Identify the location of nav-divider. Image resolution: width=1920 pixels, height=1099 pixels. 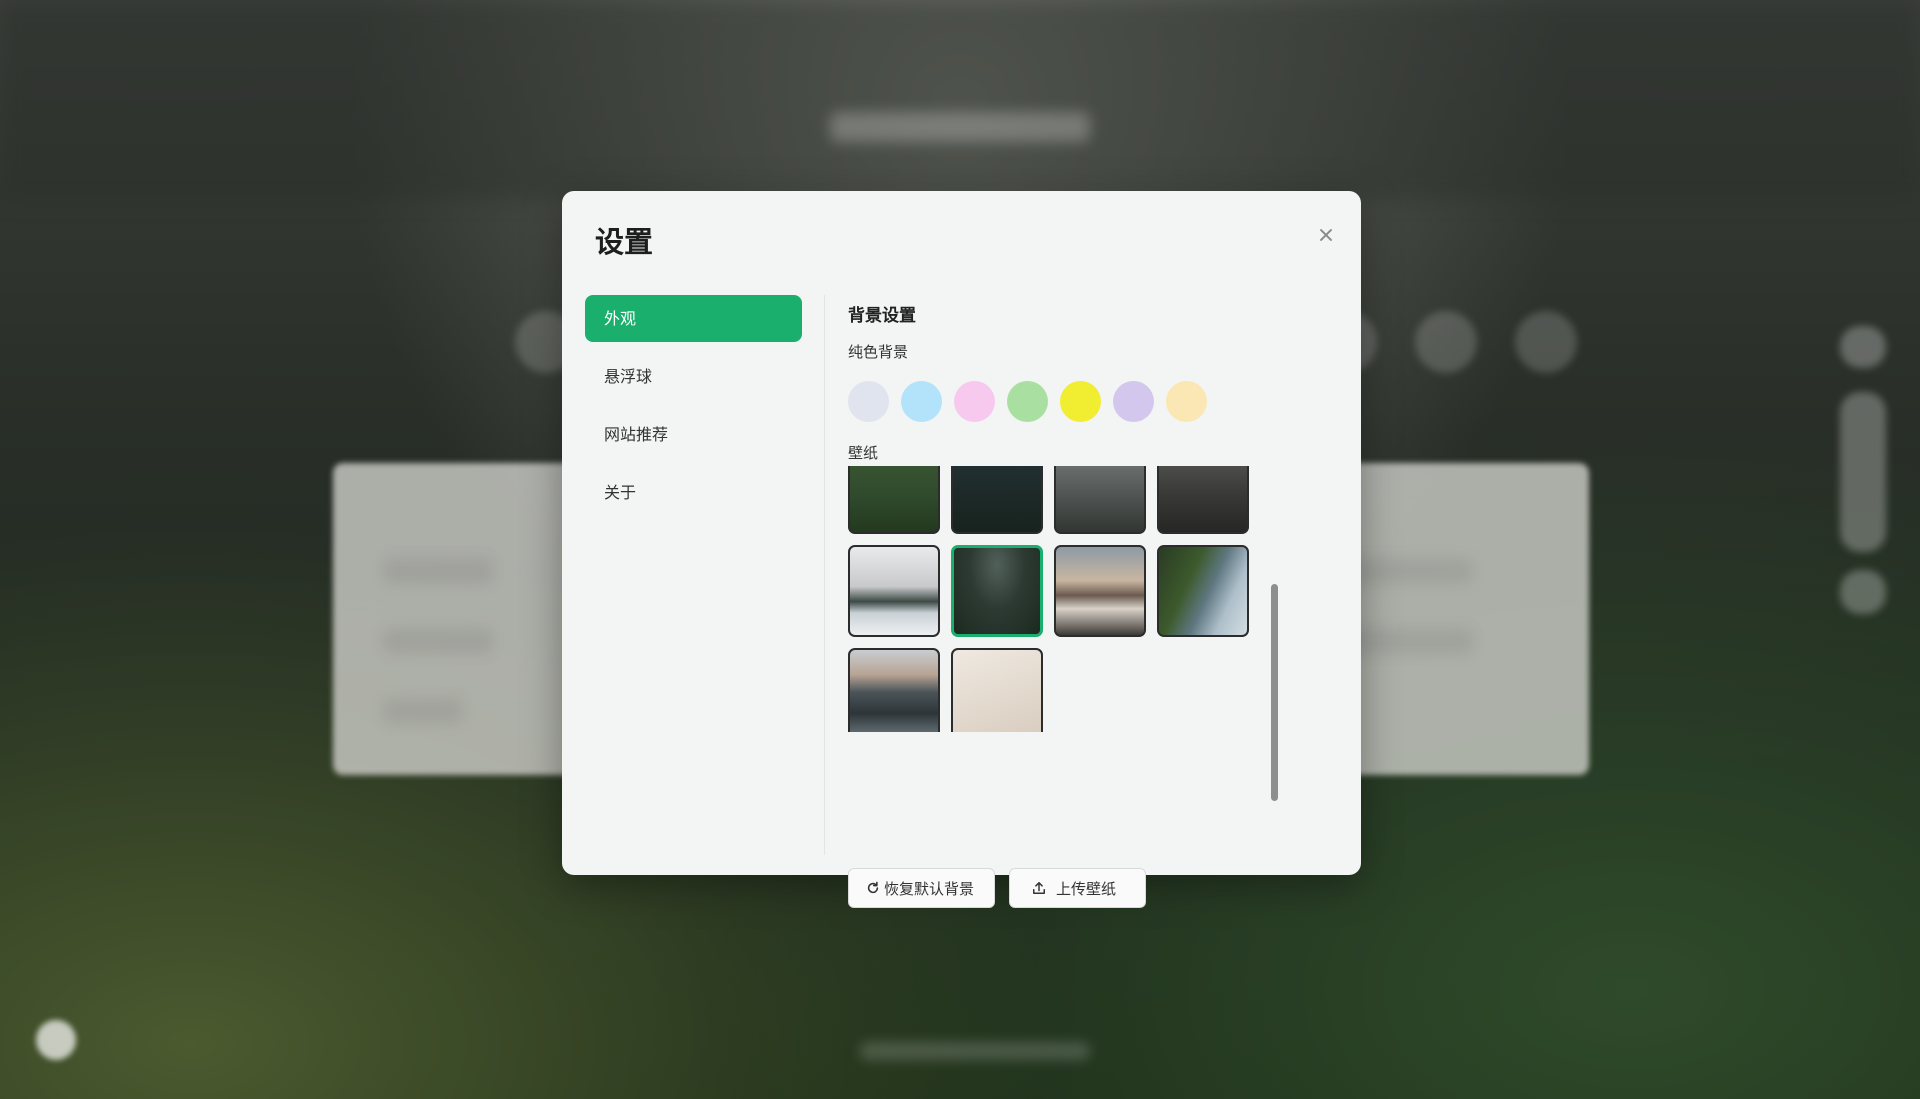
(824, 575).